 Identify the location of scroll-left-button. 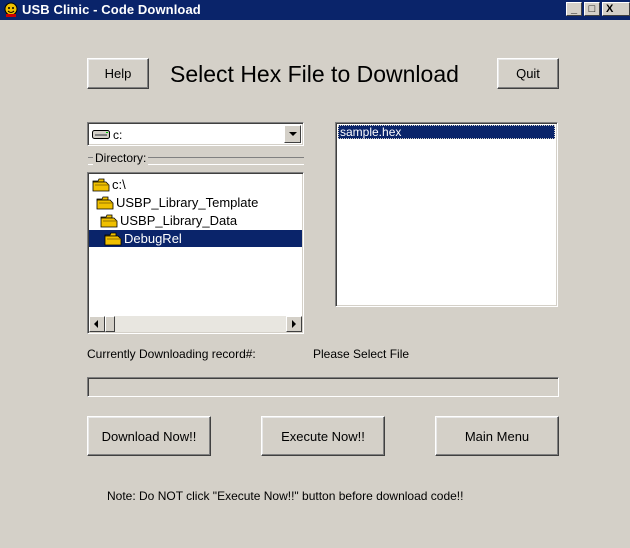
(97, 324).